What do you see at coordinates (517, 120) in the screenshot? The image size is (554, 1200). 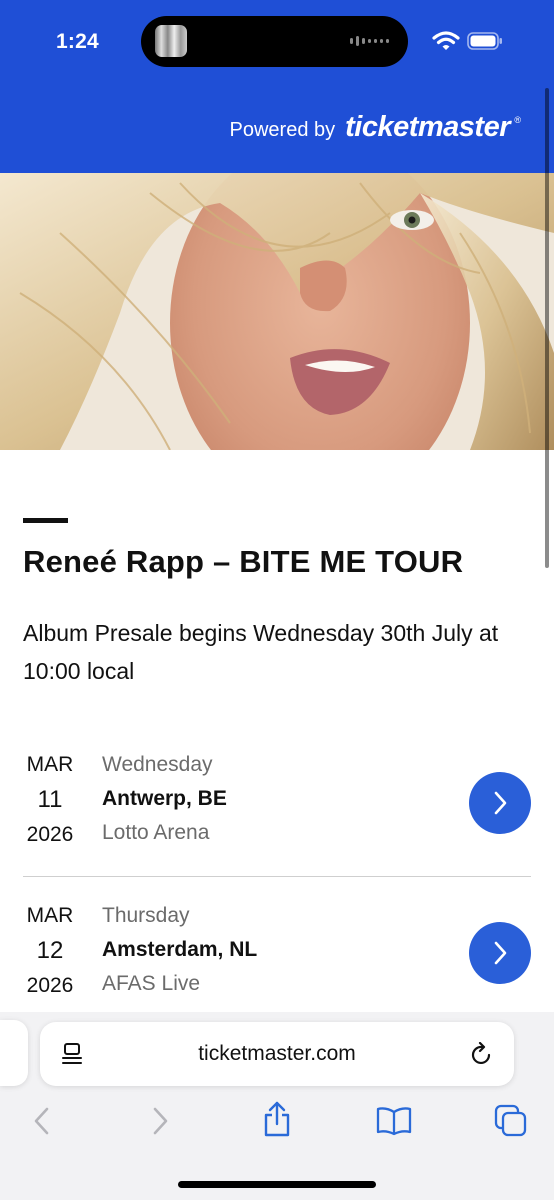 I see `registered-mark: ®` at bounding box center [517, 120].